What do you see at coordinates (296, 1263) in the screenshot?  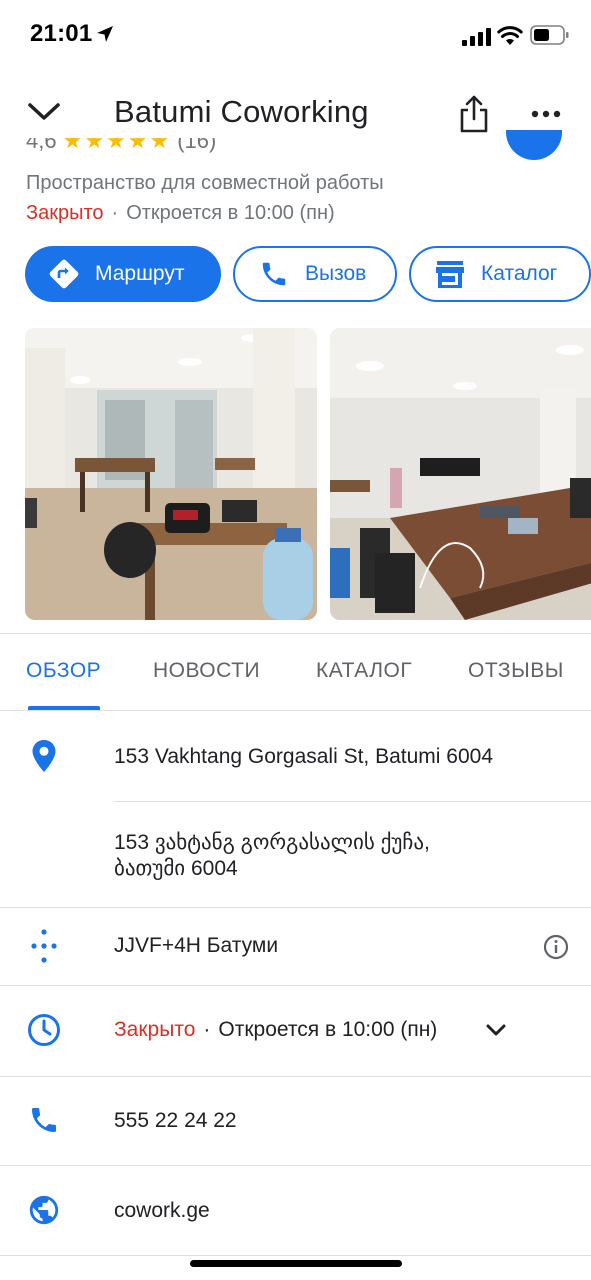 I see `home-indicator` at bounding box center [296, 1263].